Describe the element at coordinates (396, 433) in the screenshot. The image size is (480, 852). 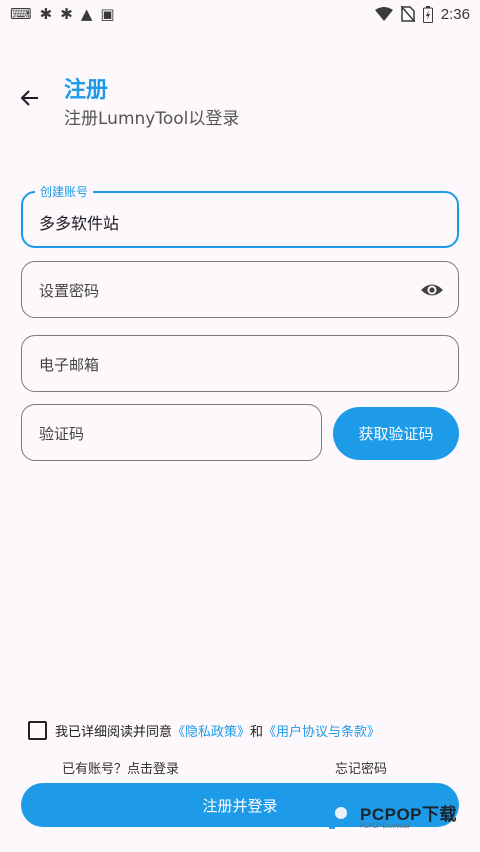
I see `get-code-button: 获取验证码` at that location.